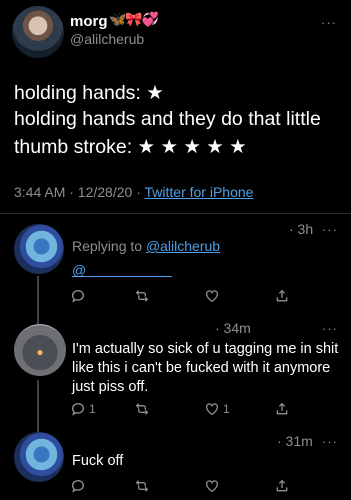  I want to click on replying-to-label: Replying to @alilcherub, so click(146, 246).